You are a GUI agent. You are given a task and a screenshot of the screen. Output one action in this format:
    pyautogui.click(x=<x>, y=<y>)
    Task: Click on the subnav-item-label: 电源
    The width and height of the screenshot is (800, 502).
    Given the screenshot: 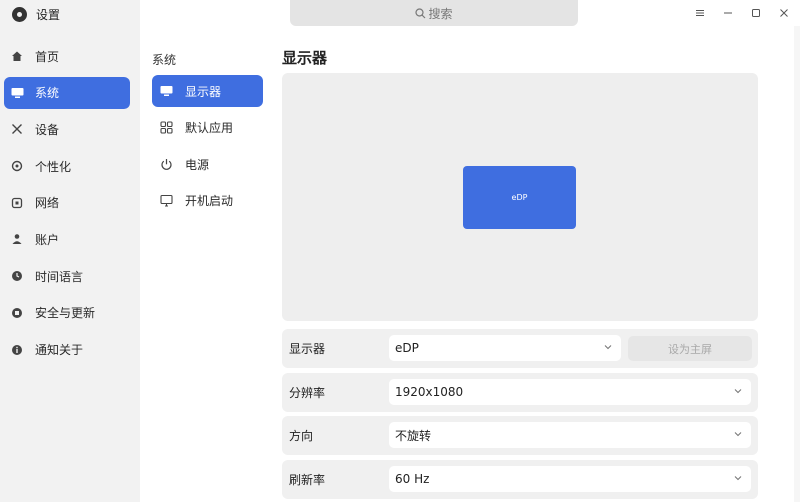 What is the action you would take?
    pyautogui.click(x=197, y=164)
    